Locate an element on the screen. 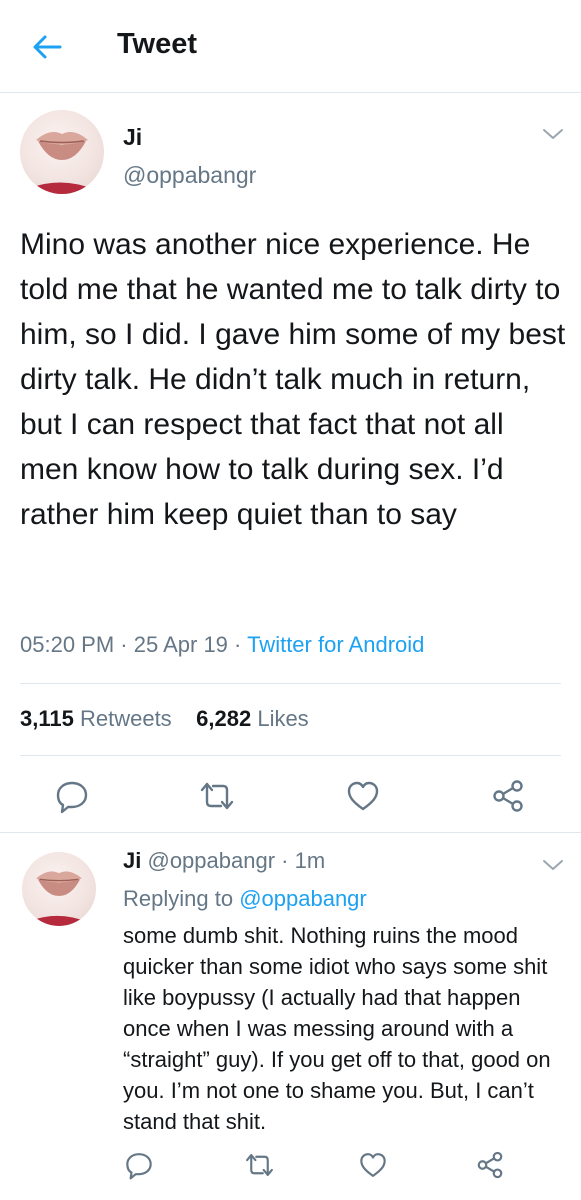 This screenshot has width=581, height=1200. reply-author-name: Ji is located at coordinates (132, 860).